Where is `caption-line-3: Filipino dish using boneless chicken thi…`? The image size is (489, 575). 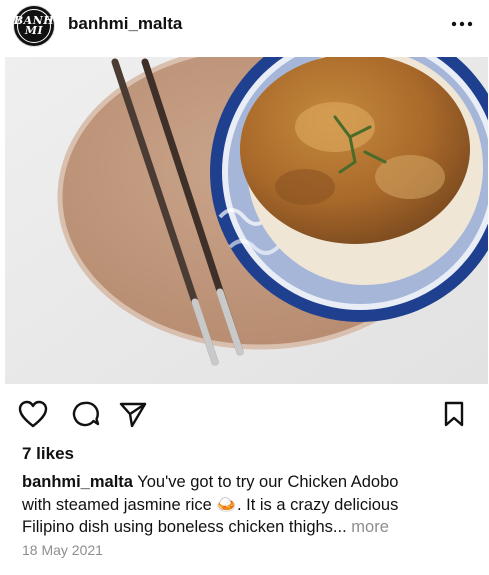 caption-line-3: Filipino dish using boneless chicken thi… is located at coordinates (247, 527).